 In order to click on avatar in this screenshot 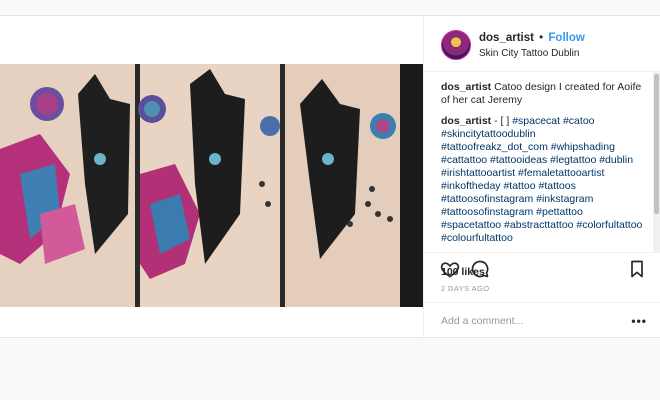, I will do `click(456, 45)`.